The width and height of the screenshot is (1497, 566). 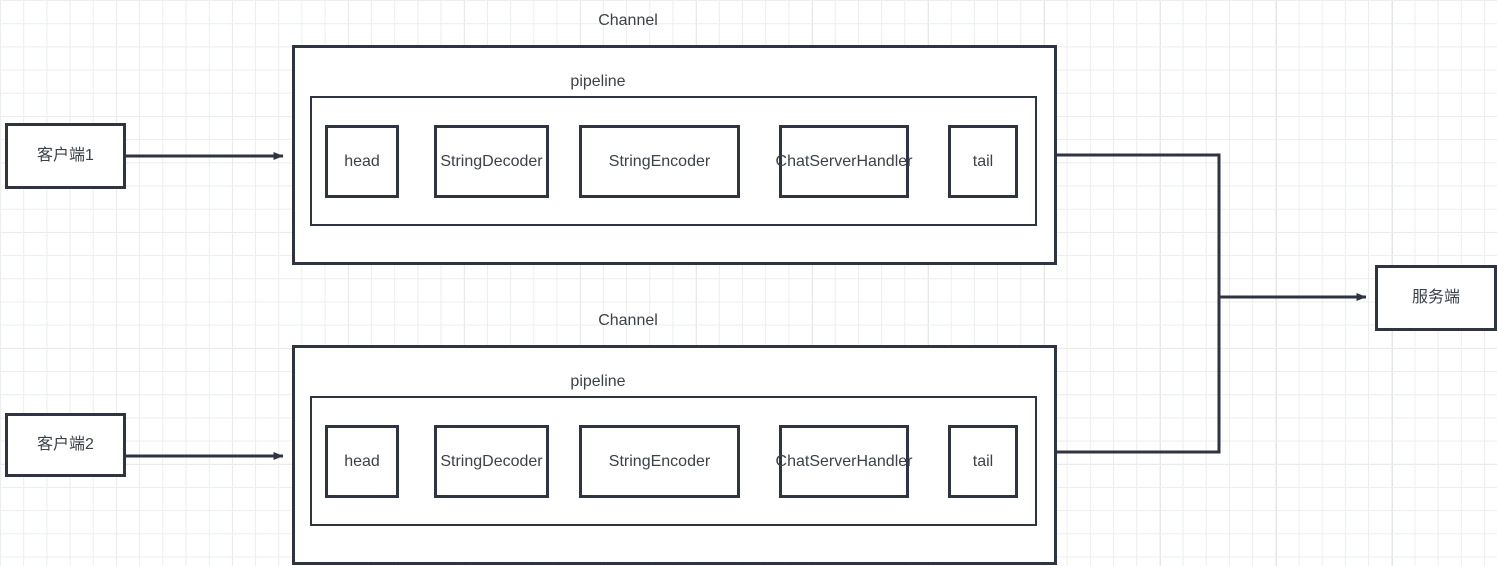 I want to click on handler-box-chatserverhandler-1: ChatServerHandler, so click(x=844, y=161).